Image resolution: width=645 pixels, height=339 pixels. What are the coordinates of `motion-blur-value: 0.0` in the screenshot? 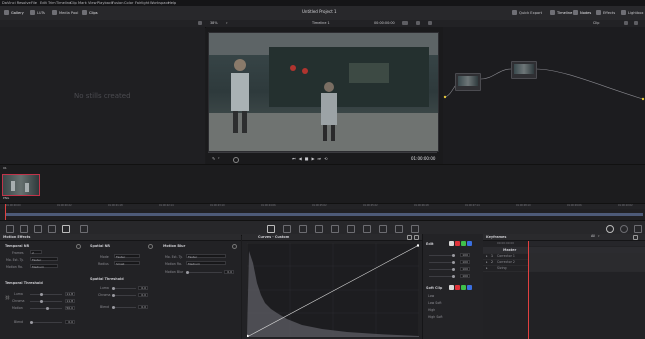 It's located at (229, 272).